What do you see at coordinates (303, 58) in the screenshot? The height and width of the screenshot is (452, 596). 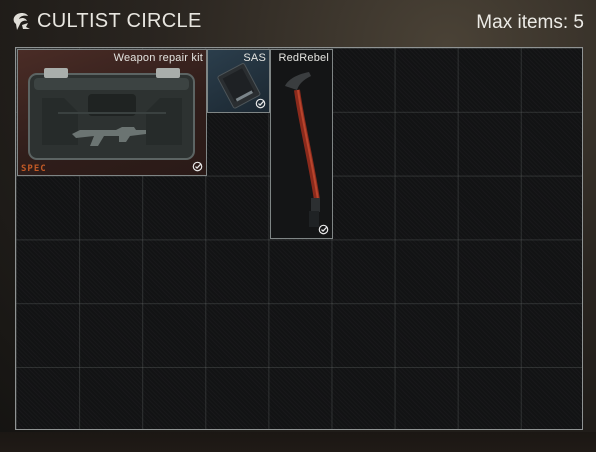 I see `item-label: RedRebel` at bounding box center [303, 58].